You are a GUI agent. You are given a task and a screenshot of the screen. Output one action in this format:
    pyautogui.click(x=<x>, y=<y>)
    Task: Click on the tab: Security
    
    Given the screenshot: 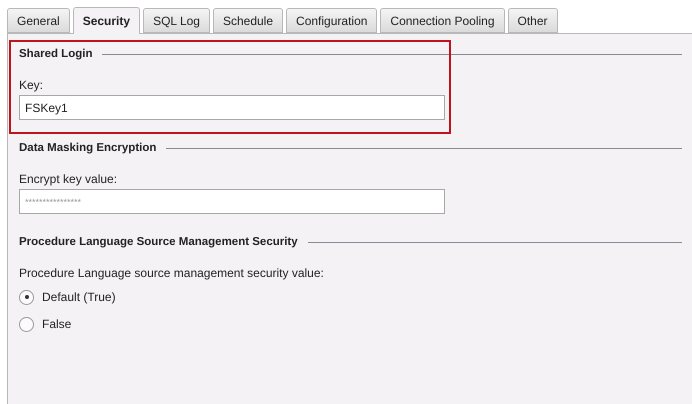 What is the action you would take?
    pyautogui.click(x=106, y=20)
    